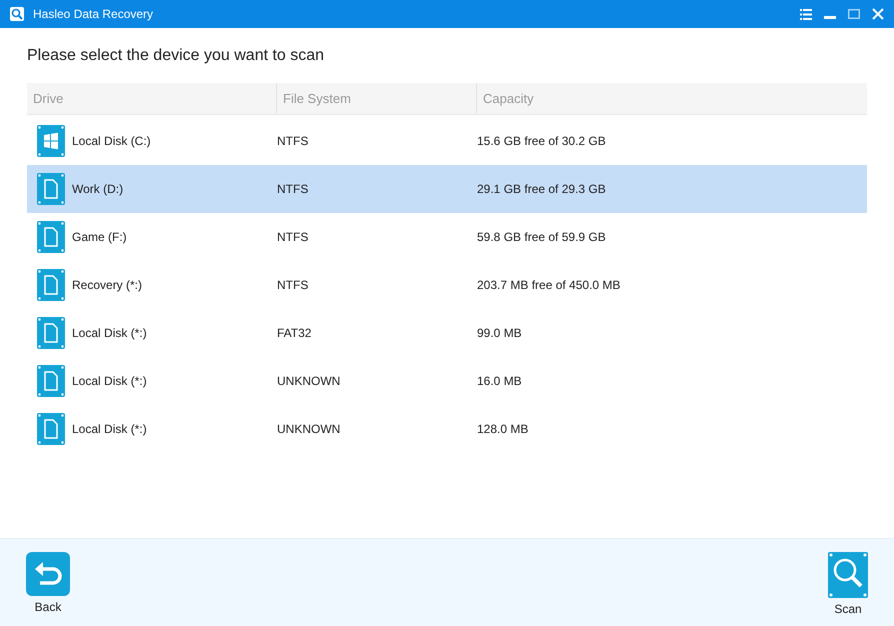  Describe the element at coordinates (499, 333) in the screenshot. I see `capacity-cell: 99.0 MB` at that location.